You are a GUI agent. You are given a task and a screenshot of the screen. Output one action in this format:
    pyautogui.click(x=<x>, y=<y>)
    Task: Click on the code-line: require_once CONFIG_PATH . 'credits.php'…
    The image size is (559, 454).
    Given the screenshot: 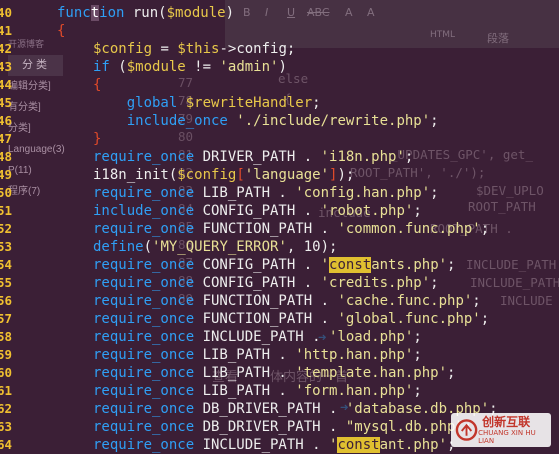 What is the action you would take?
    pyautogui.click(x=266, y=283)
    